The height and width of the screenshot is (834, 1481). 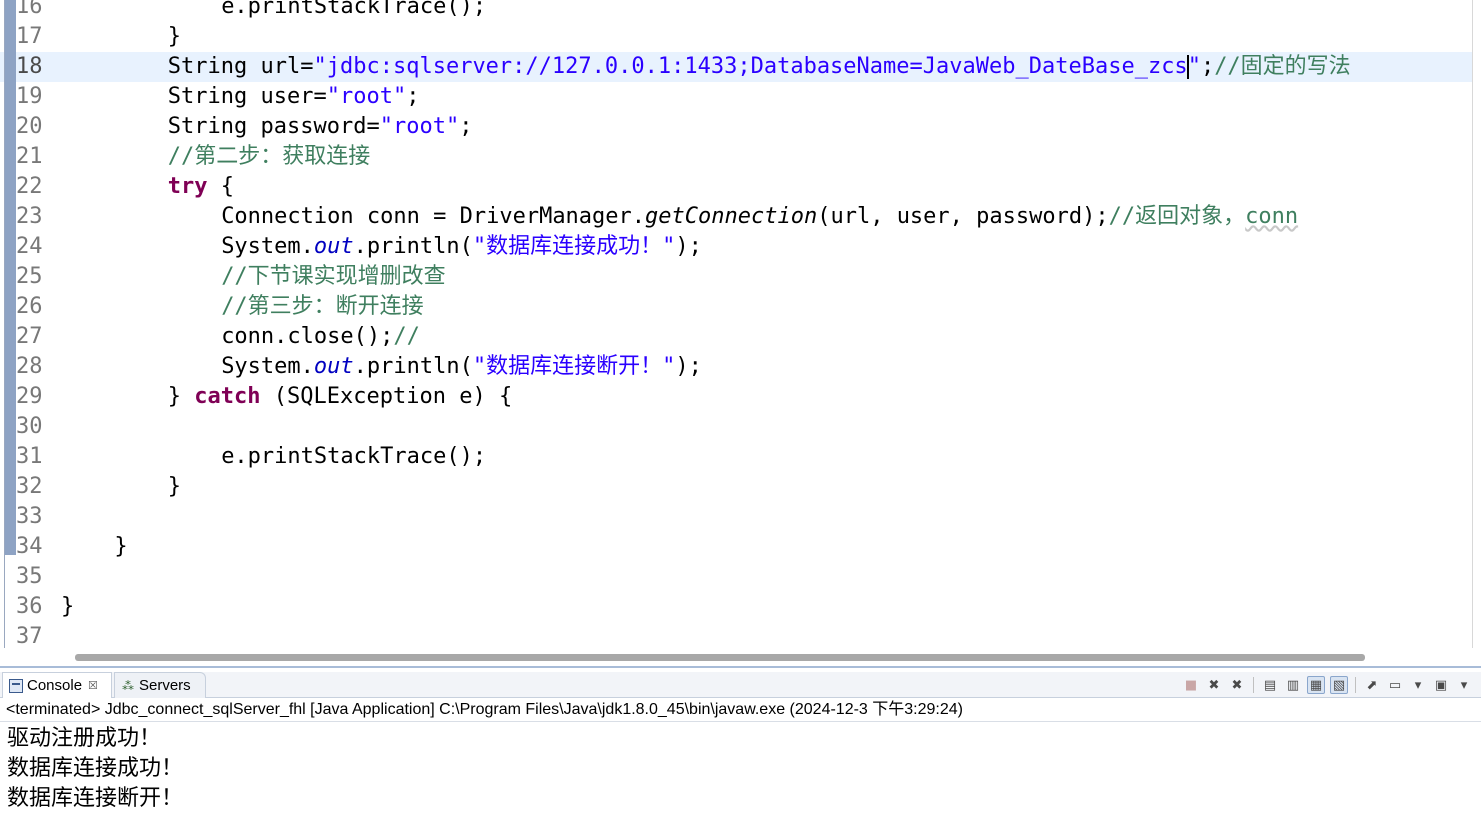 What do you see at coordinates (29, 216) in the screenshot?
I see `line-number: 23` at bounding box center [29, 216].